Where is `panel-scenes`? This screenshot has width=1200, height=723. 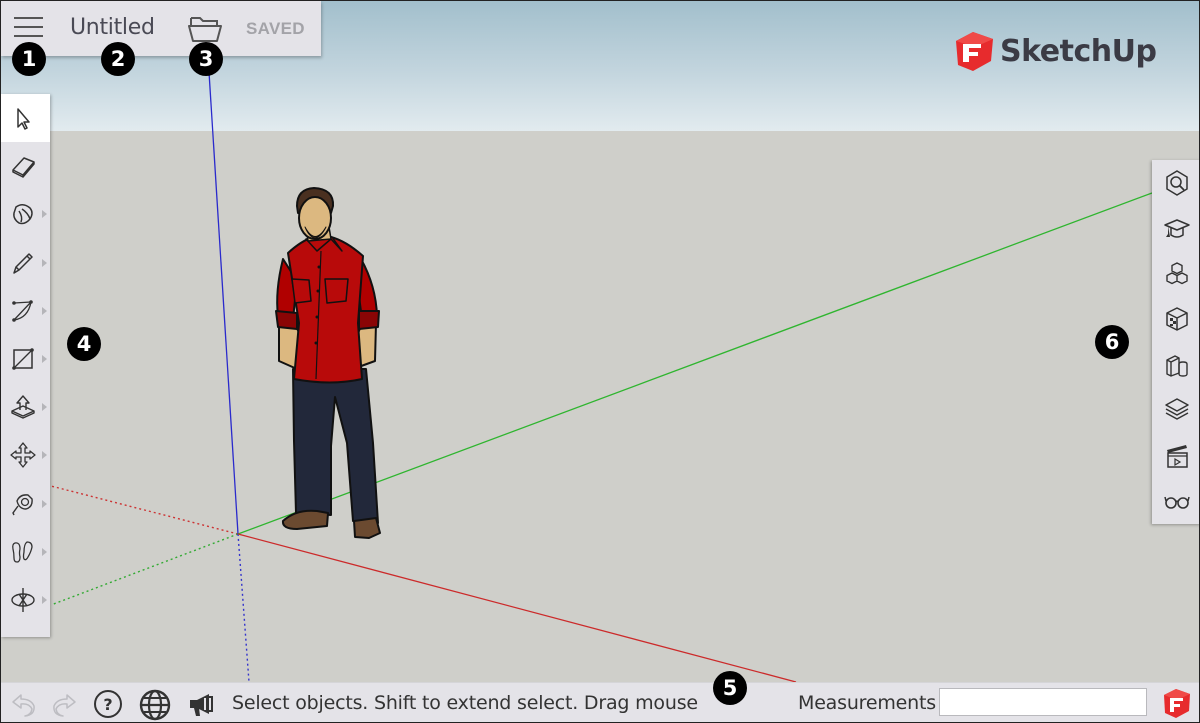 panel-scenes is located at coordinates (1175, 456).